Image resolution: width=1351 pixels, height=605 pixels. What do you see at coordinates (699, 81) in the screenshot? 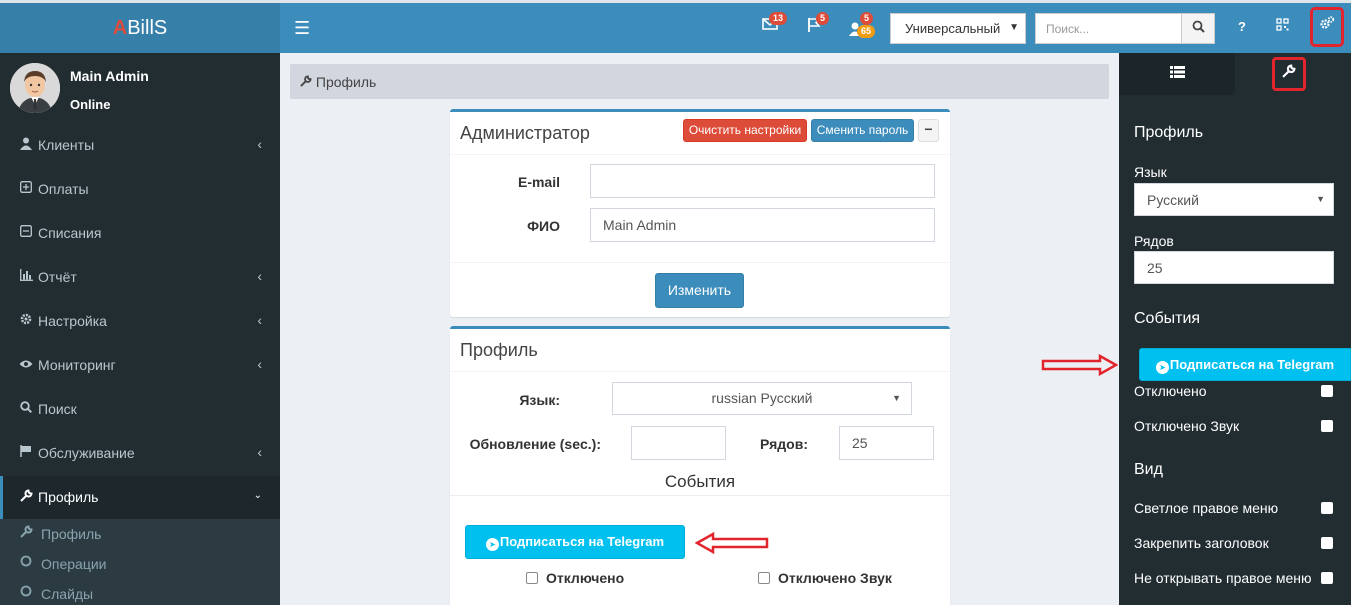
I see `breadcrumb: Профиль` at bounding box center [699, 81].